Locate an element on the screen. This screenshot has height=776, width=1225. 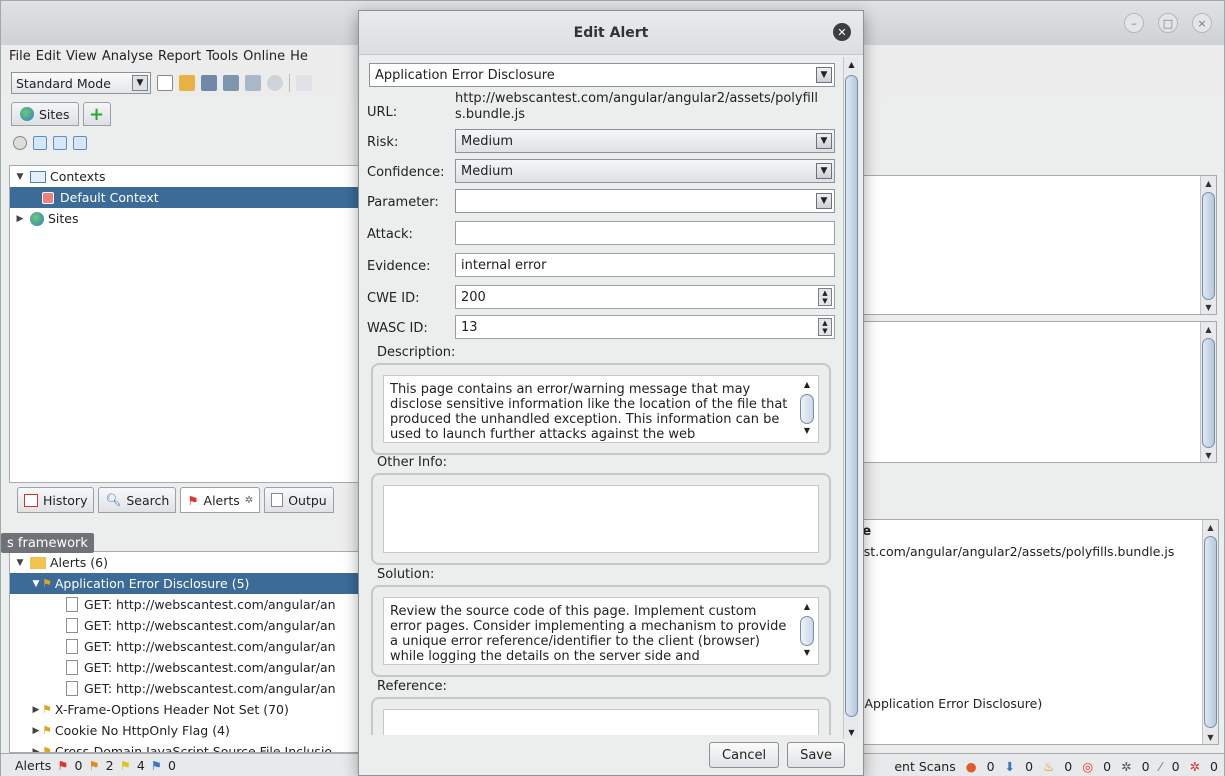
reference-area is located at coordinates (601, 722).